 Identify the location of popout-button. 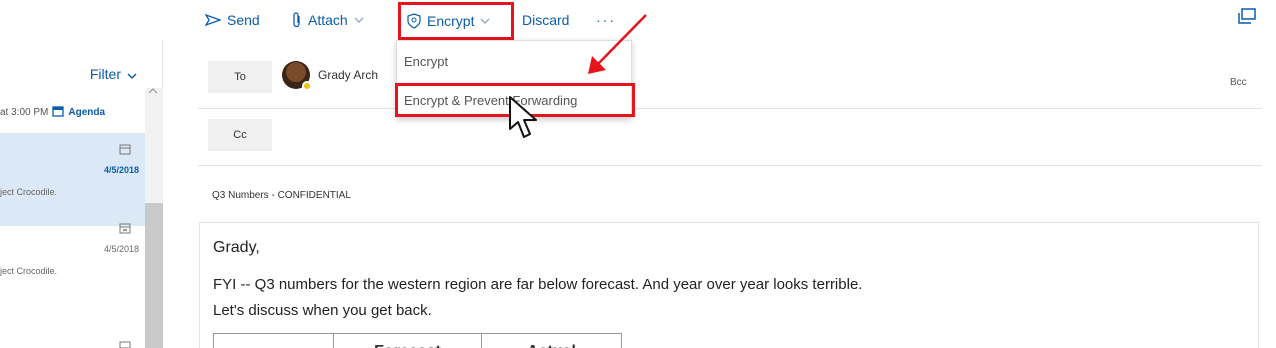
(1247, 18).